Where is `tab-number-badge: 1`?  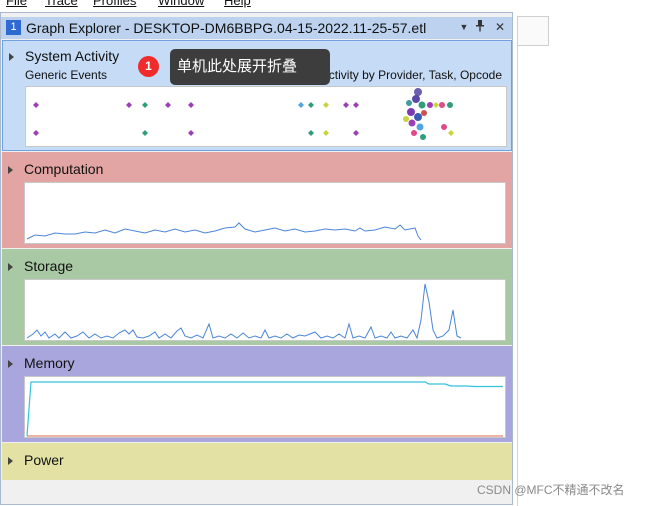
tab-number-badge: 1 is located at coordinates (13, 27).